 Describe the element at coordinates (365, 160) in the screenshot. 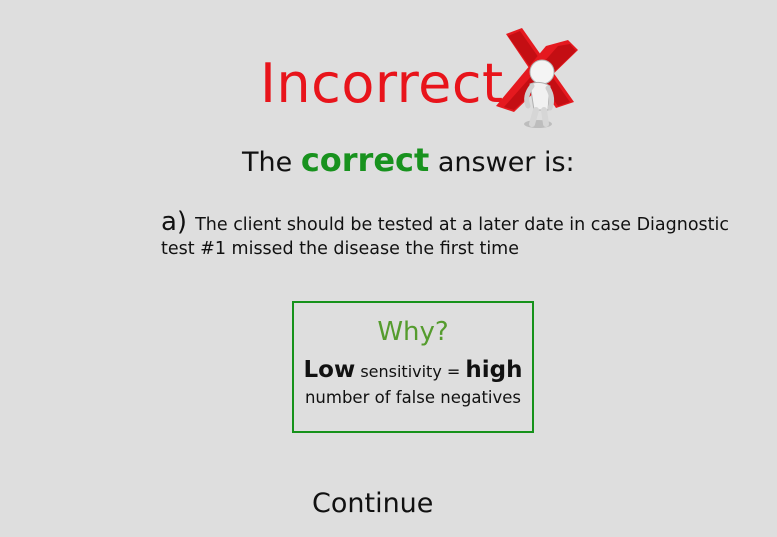

I see `heading-correct-word: correct` at that location.